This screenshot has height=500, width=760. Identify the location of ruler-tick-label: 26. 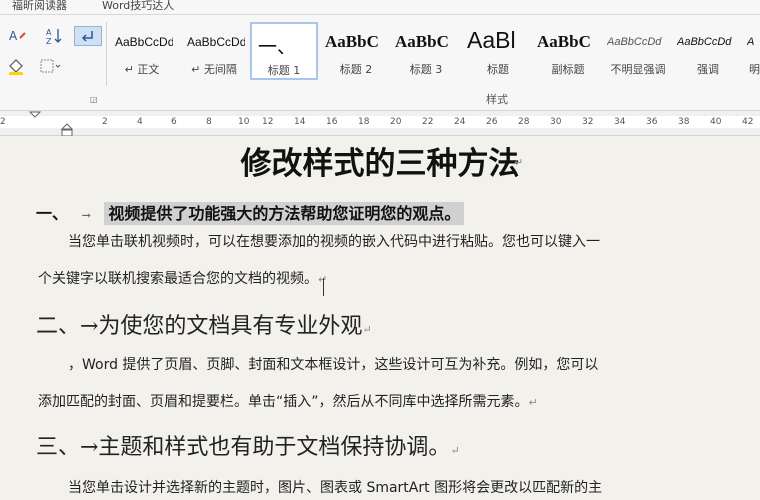
(492, 122).